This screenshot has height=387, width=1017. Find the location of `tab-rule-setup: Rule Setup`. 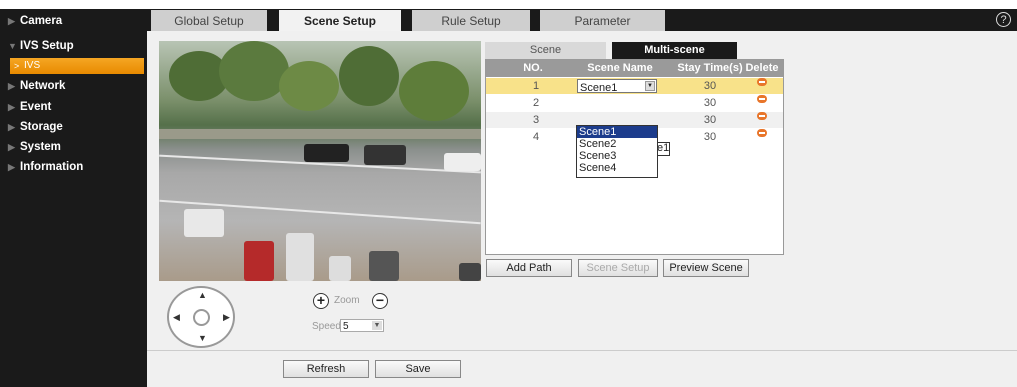

tab-rule-setup: Rule Setup is located at coordinates (471, 20).